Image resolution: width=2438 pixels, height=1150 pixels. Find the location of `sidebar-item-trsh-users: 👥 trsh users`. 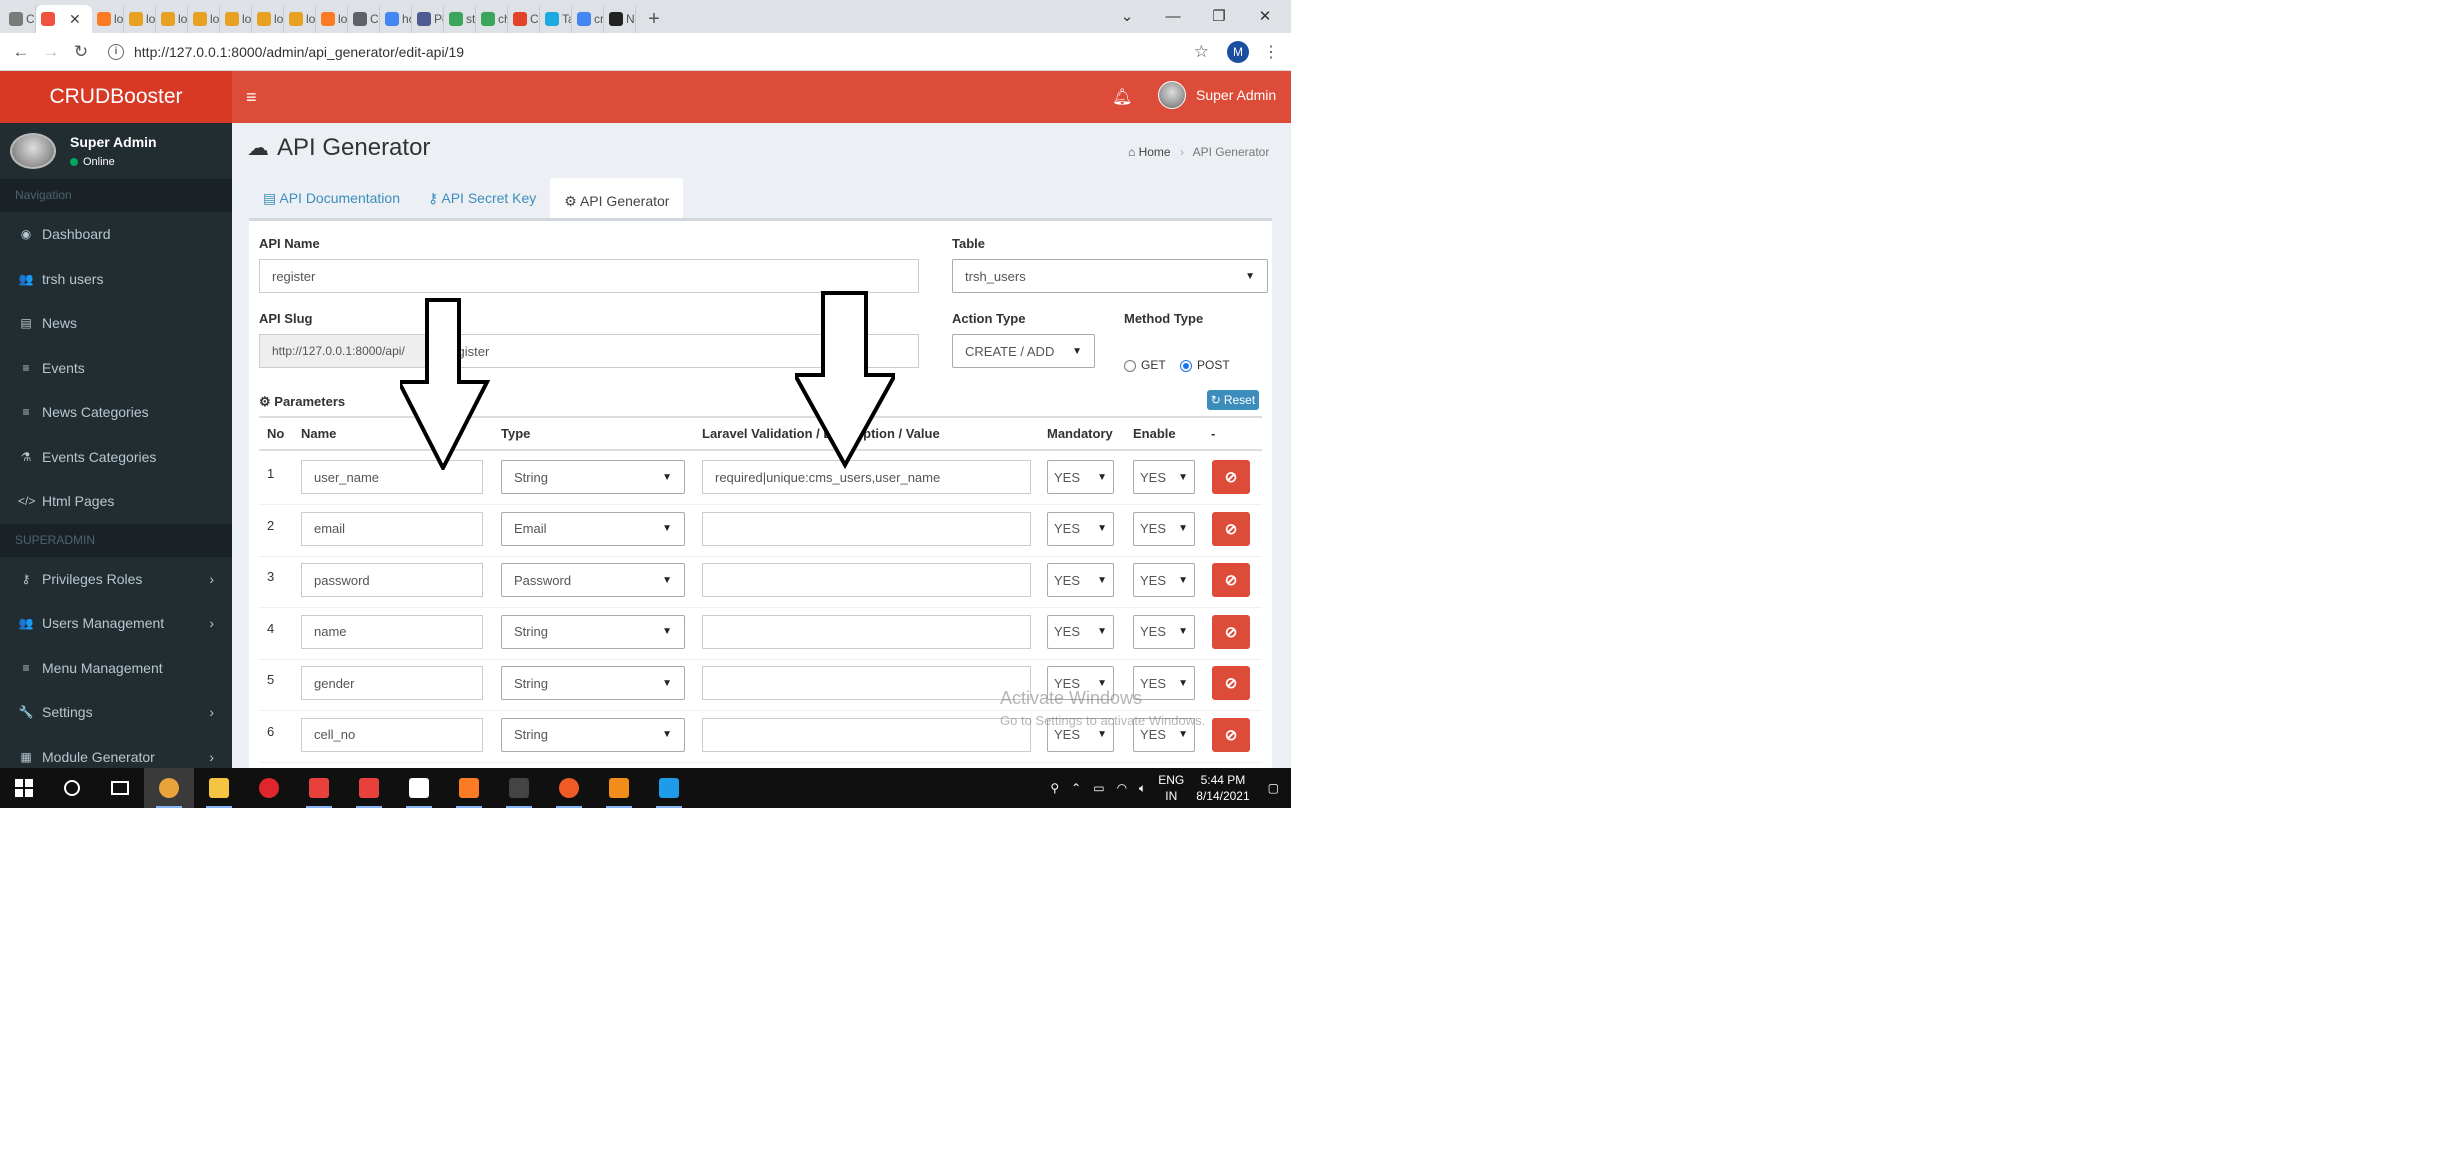

sidebar-item-trsh-users: 👥 trsh users is located at coordinates (116, 279).